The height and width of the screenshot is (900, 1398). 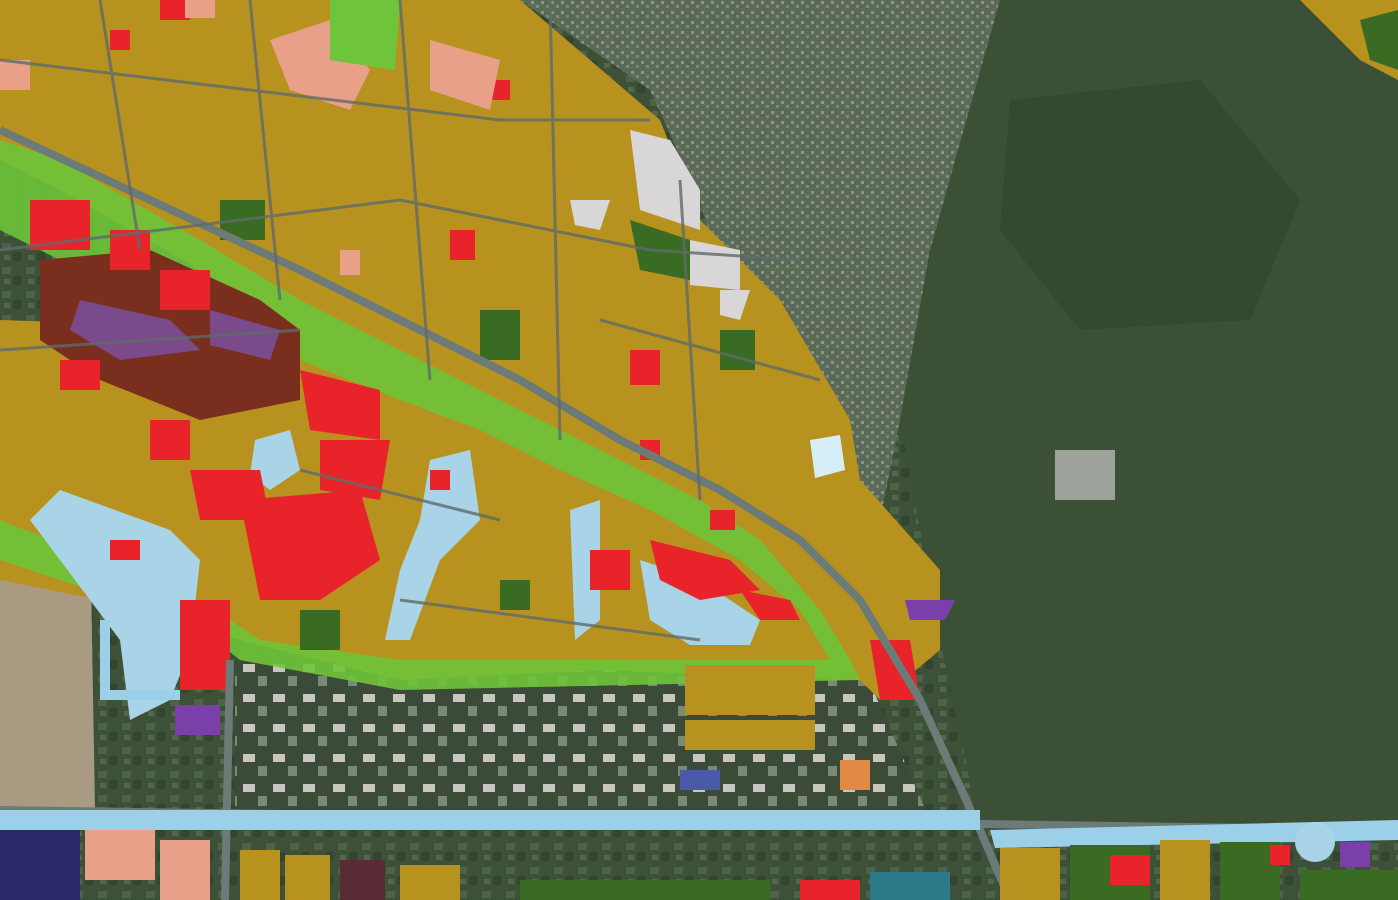 I want to click on light-green-park, so click(x=365, y=35).